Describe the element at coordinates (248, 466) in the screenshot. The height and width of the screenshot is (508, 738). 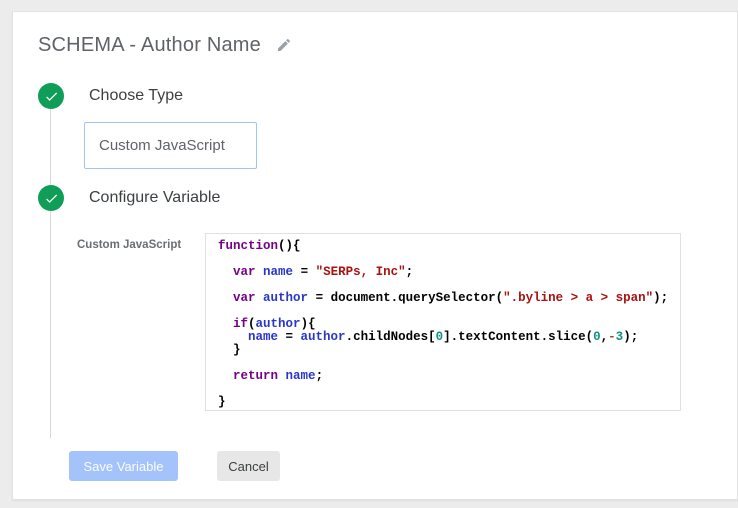
I see `cancel-button: Cancel` at that location.